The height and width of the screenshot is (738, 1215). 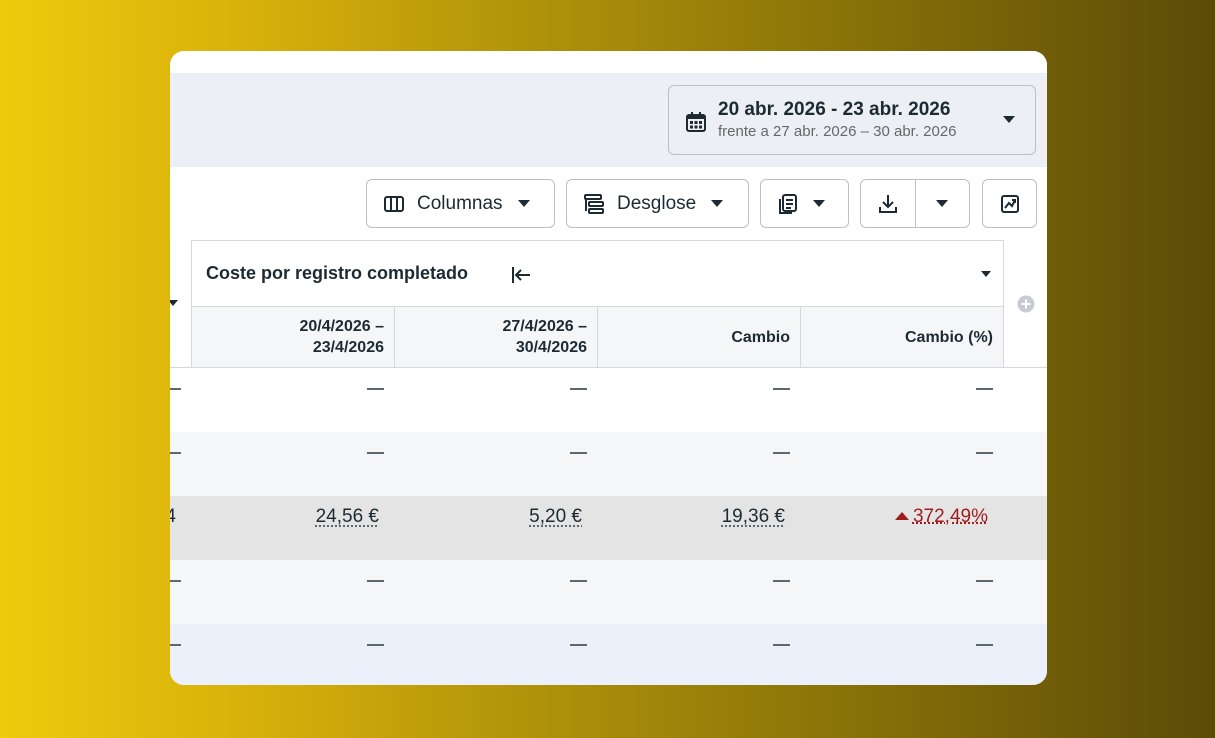 I want to click on table-row-selected, so click(x=608, y=654).